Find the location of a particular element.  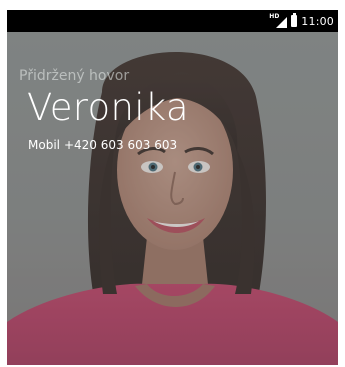

call-status-label: Přidržený hovor is located at coordinates (74, 76).